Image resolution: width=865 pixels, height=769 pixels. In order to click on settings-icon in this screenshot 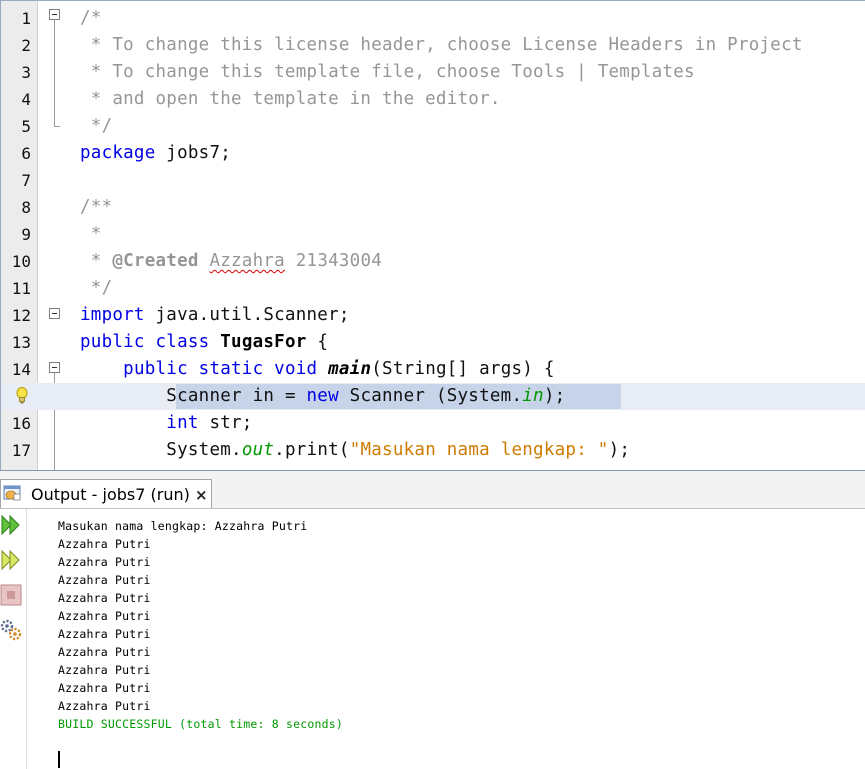, I will do `click(12, 630)`.